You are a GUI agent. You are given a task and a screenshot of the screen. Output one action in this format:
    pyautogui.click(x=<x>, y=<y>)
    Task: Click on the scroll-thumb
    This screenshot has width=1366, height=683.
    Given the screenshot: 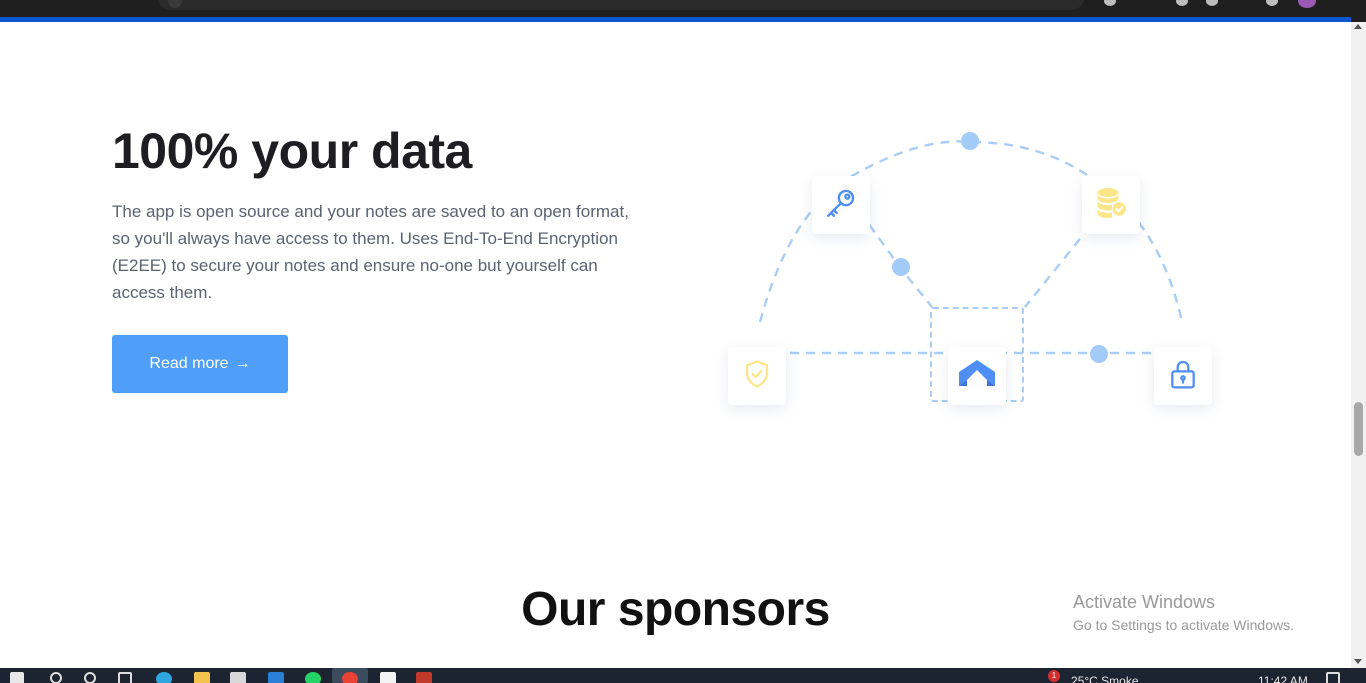 What is the action you would take?
    pyautogui.click(x=1358, y=429)
    